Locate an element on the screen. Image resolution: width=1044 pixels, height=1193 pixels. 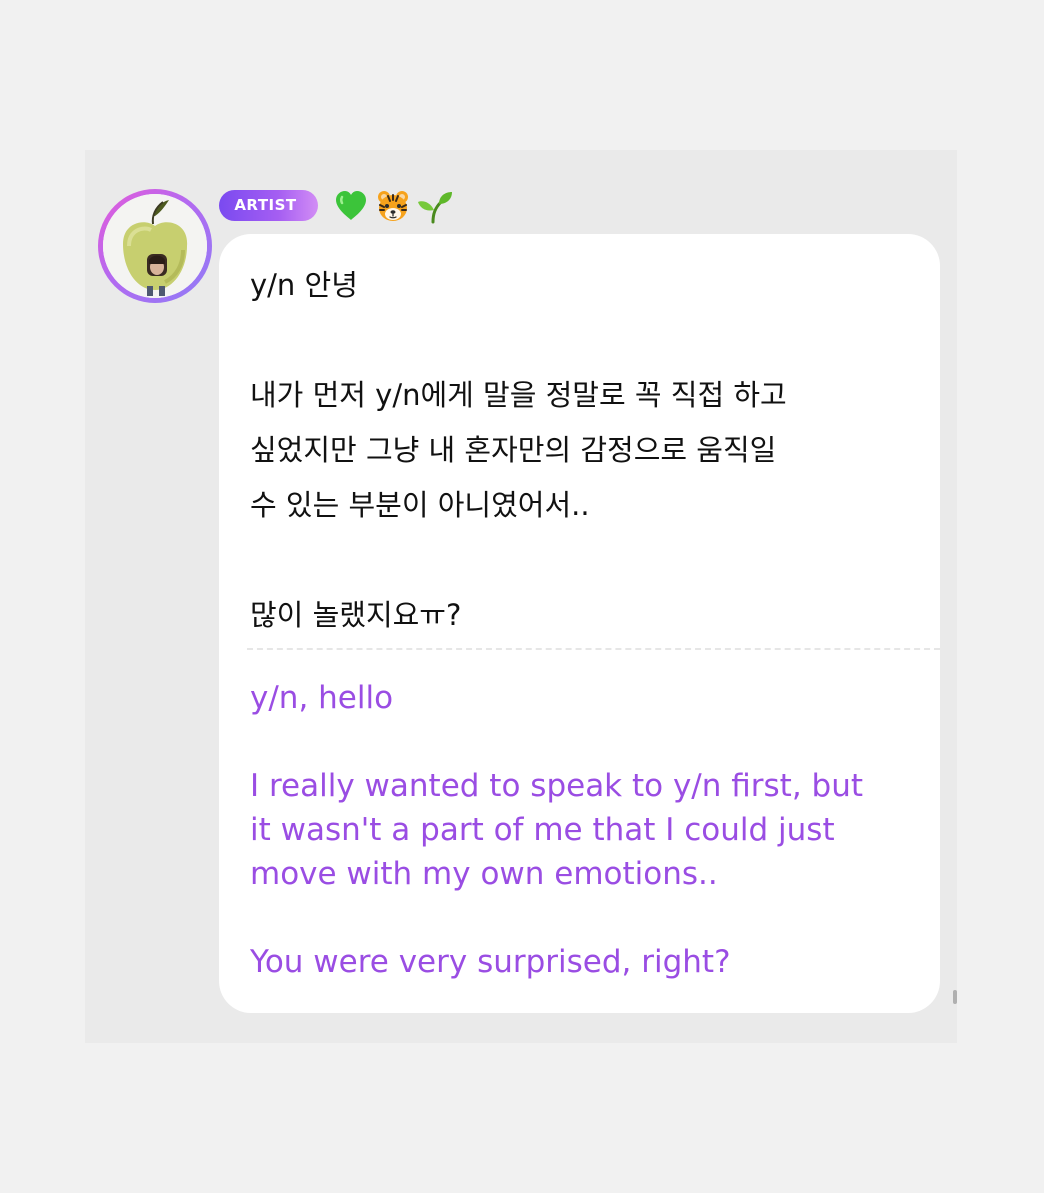
green-heart-icon is located at coordinates (351, 205).